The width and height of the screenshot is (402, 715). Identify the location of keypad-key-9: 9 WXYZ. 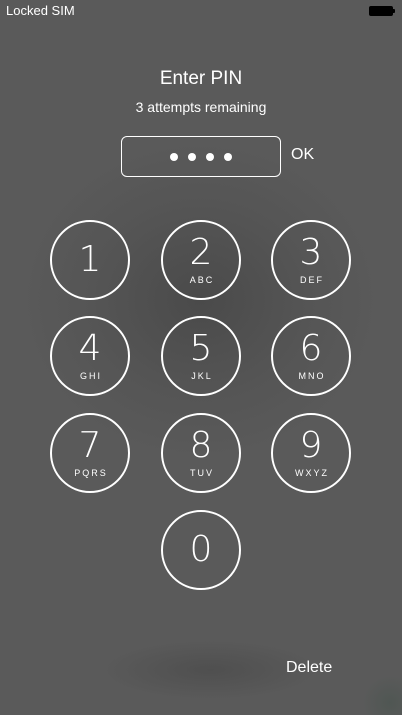
(311, 453).